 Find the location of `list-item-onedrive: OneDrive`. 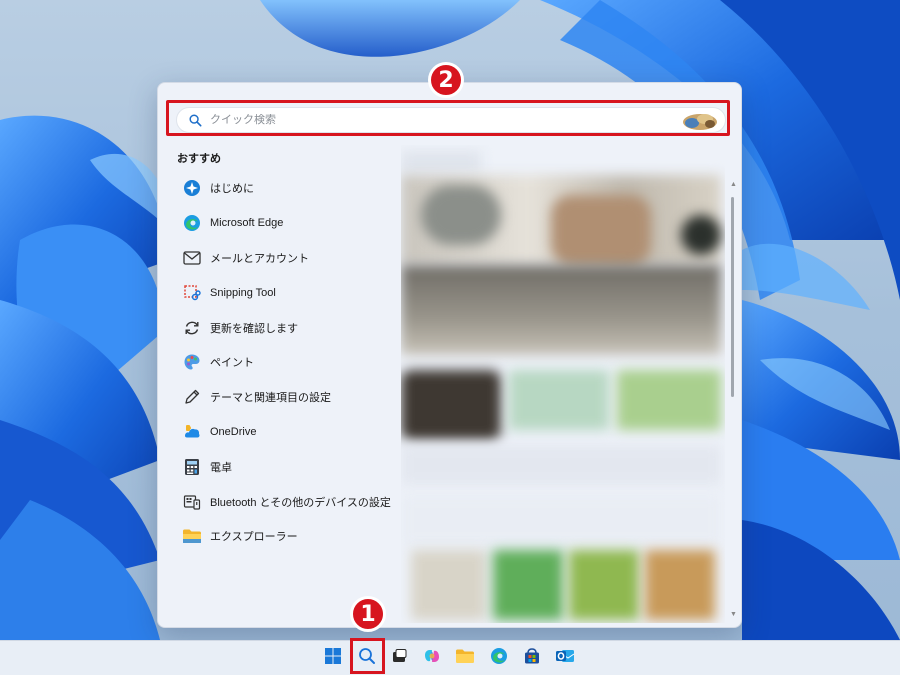

list-item-onedrive: OneDrive is located at coordinates (284, 432).